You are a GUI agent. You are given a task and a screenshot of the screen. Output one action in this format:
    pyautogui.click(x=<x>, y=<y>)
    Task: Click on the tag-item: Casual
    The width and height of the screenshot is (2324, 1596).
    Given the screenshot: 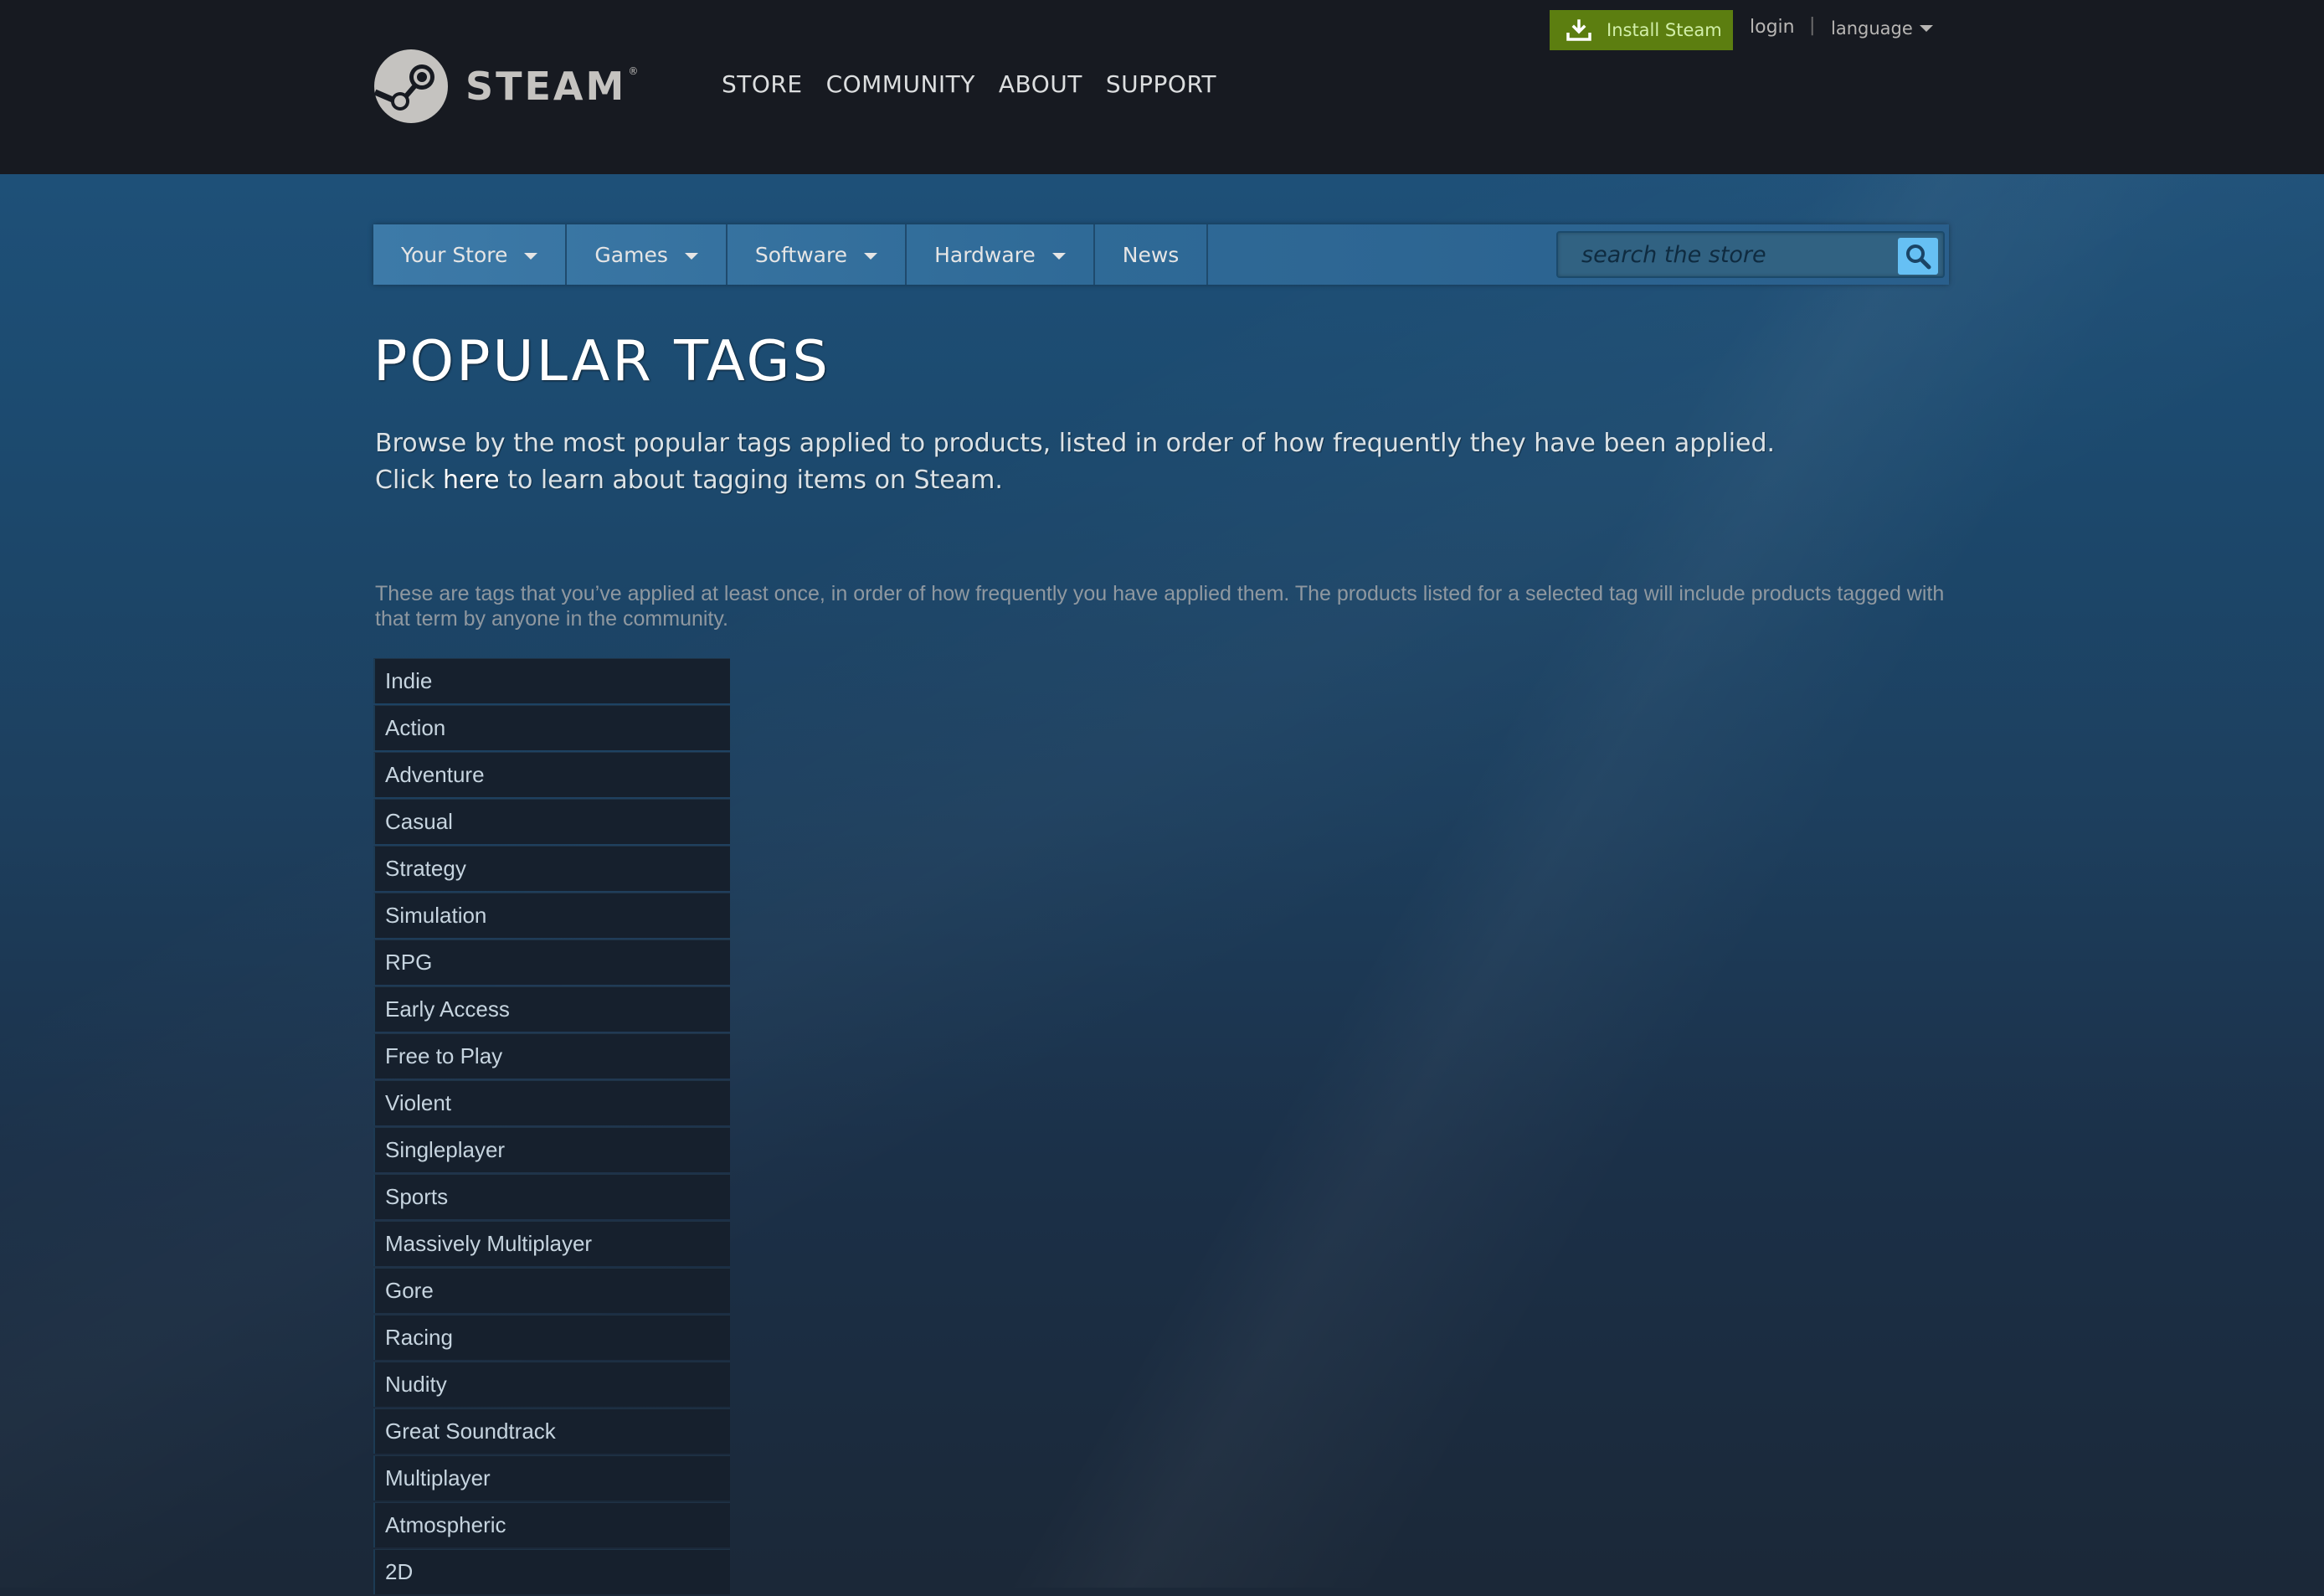 What is the action you would take?
    pyautogui.click(x=551, y=821)
    